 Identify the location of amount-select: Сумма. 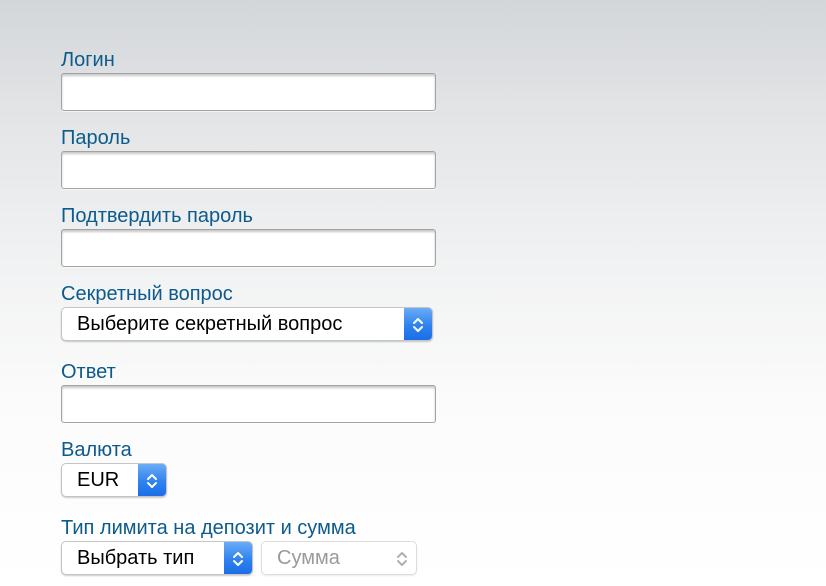
(339, 558).